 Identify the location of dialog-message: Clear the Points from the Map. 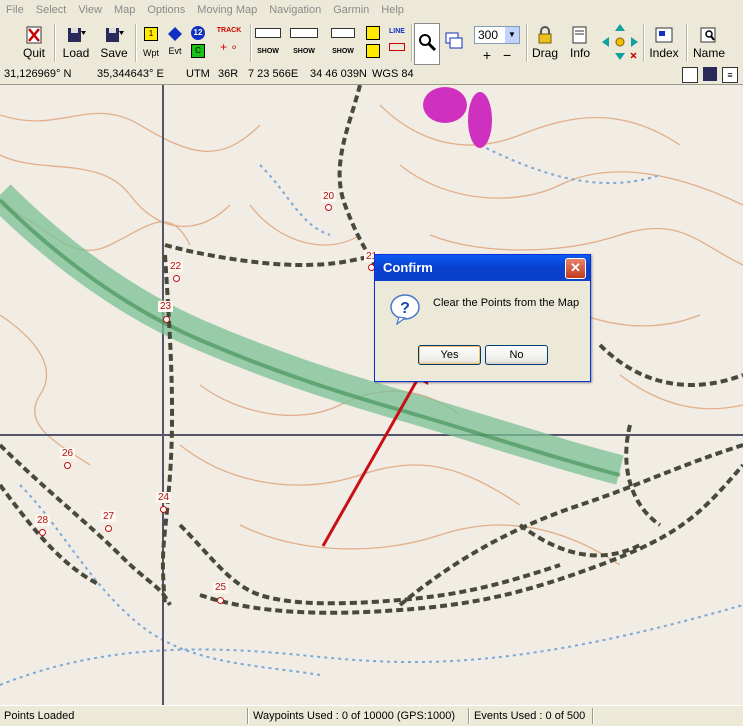
(506, 303).